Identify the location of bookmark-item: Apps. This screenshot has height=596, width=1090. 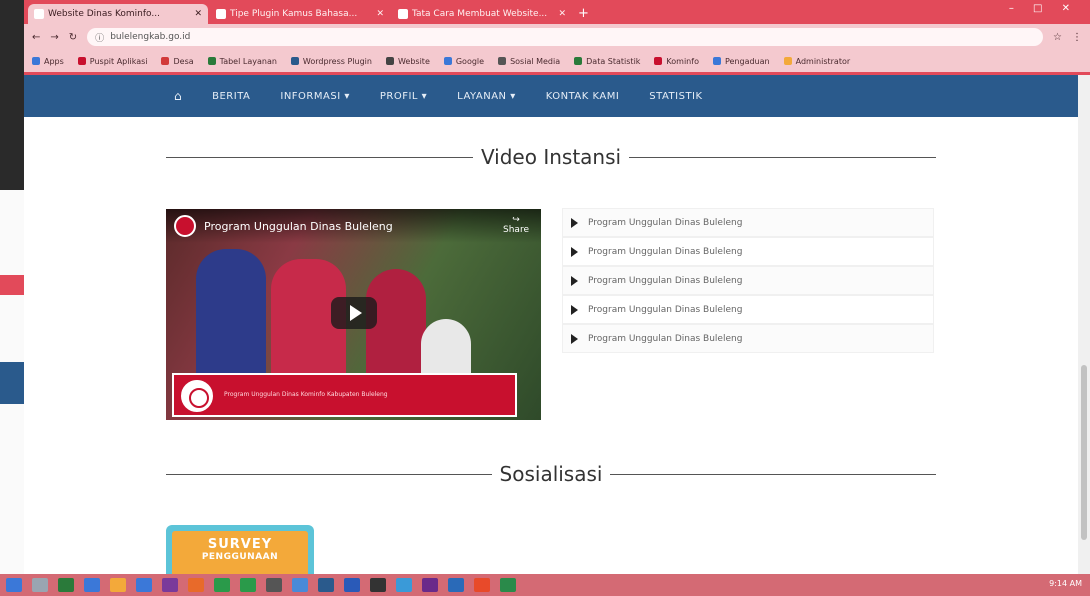
(48, 61).